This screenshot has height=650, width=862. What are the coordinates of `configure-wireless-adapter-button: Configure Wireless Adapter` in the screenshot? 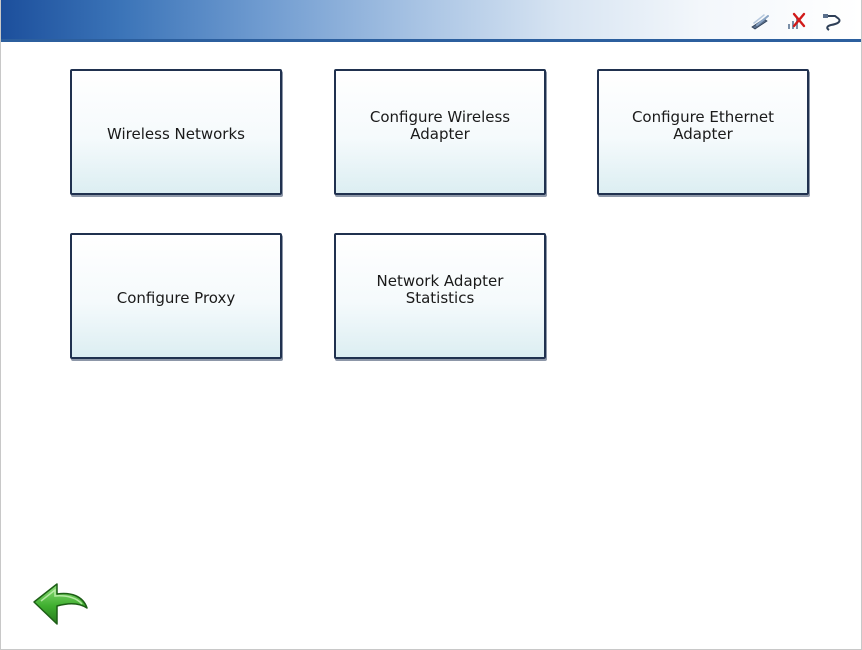 It's located at (440, 132).